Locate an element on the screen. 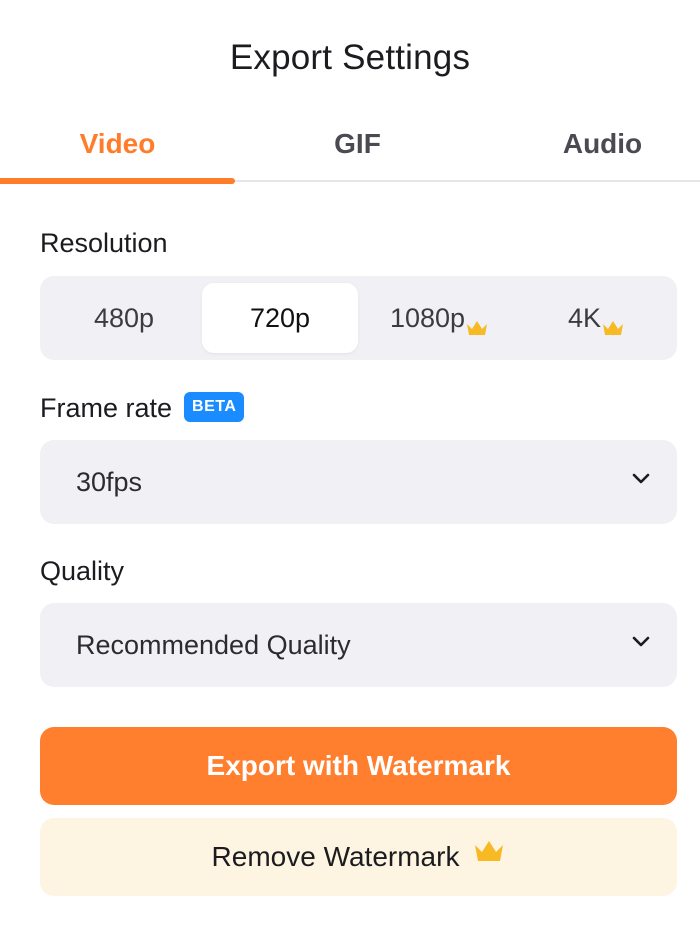 The height and width of the screenshot is (935, 700). tab-bar: Video GIF Audio is located at coordinates (350, 151).